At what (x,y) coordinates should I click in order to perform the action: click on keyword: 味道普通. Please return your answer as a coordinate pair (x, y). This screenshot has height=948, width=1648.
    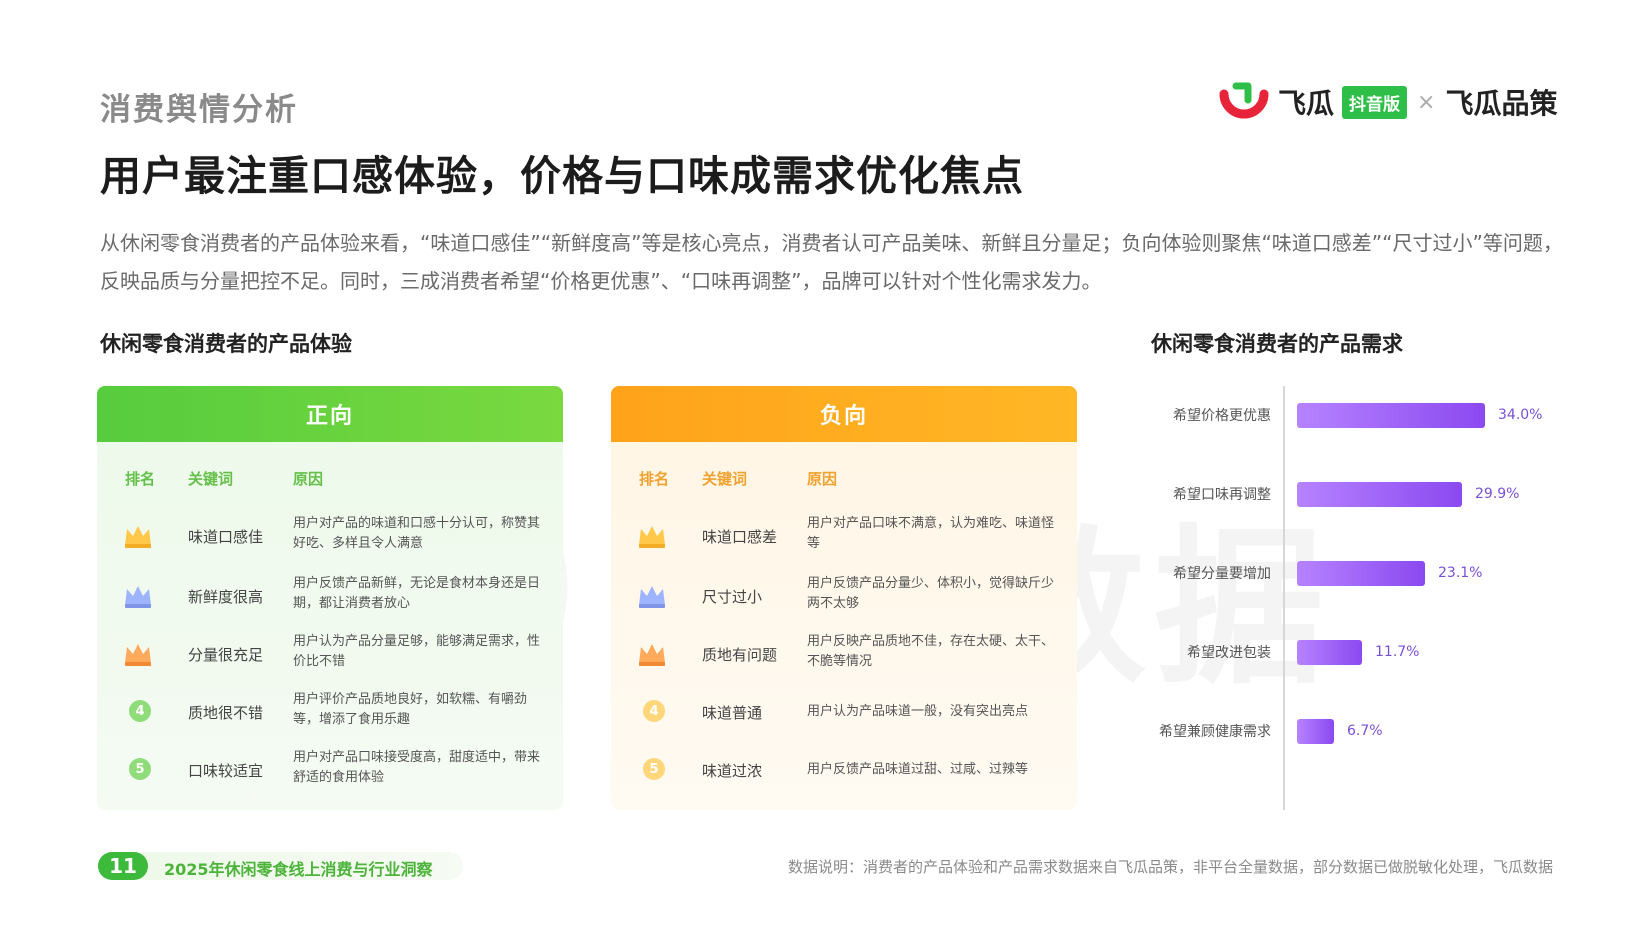
    Looking at the image, I should click on (732, 713).